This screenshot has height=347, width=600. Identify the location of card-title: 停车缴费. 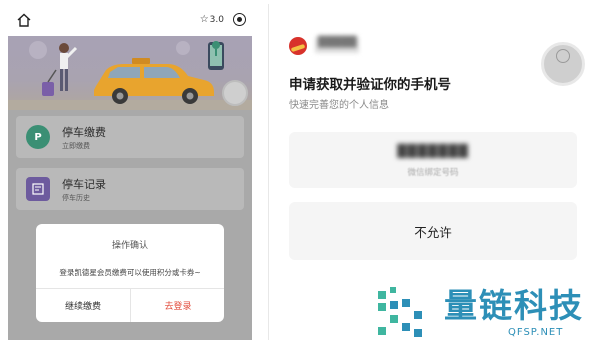
(84, 132).